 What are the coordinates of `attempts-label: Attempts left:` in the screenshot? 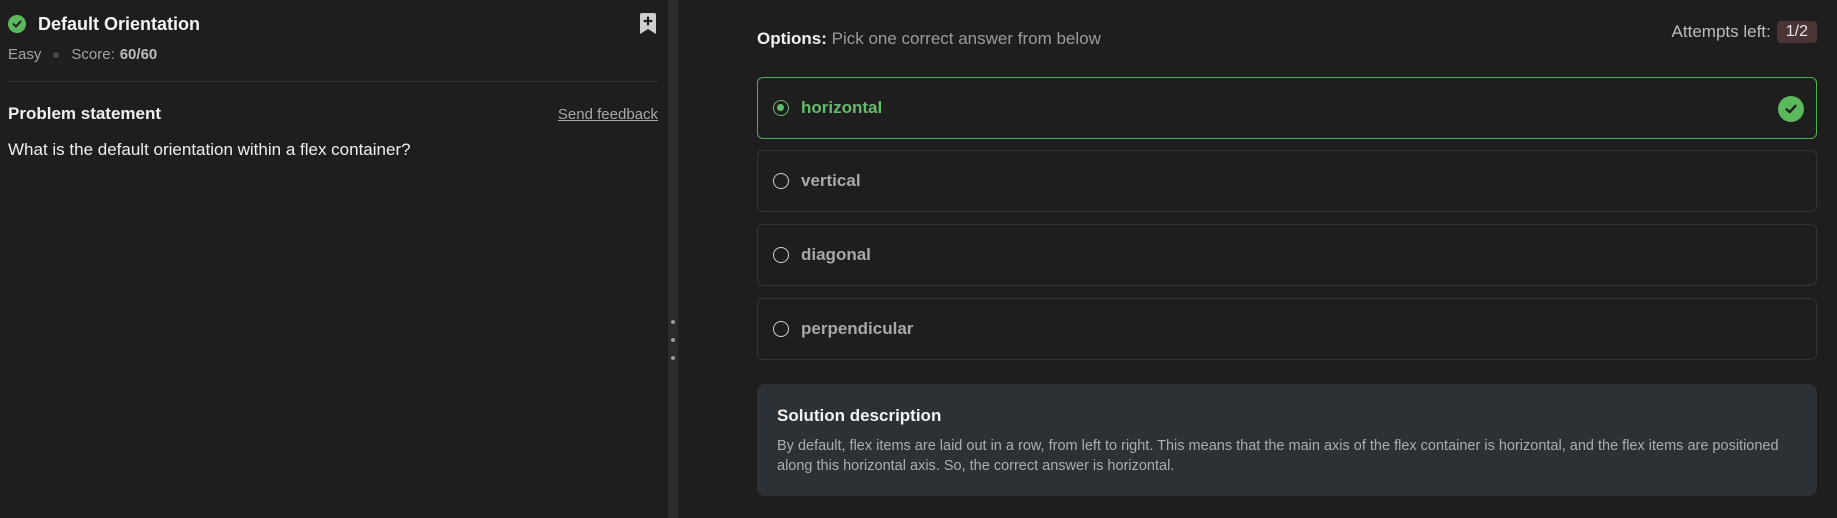 It's located at (1721, 31).